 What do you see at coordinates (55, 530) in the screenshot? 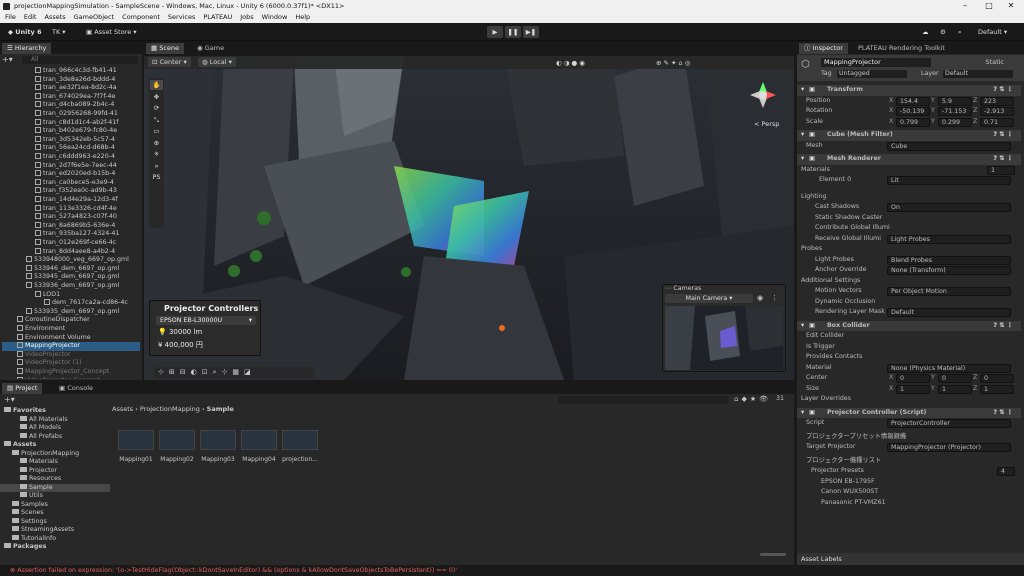
I see `folder-tree-item: StreamingAssets` at bounding box center [55, 530].